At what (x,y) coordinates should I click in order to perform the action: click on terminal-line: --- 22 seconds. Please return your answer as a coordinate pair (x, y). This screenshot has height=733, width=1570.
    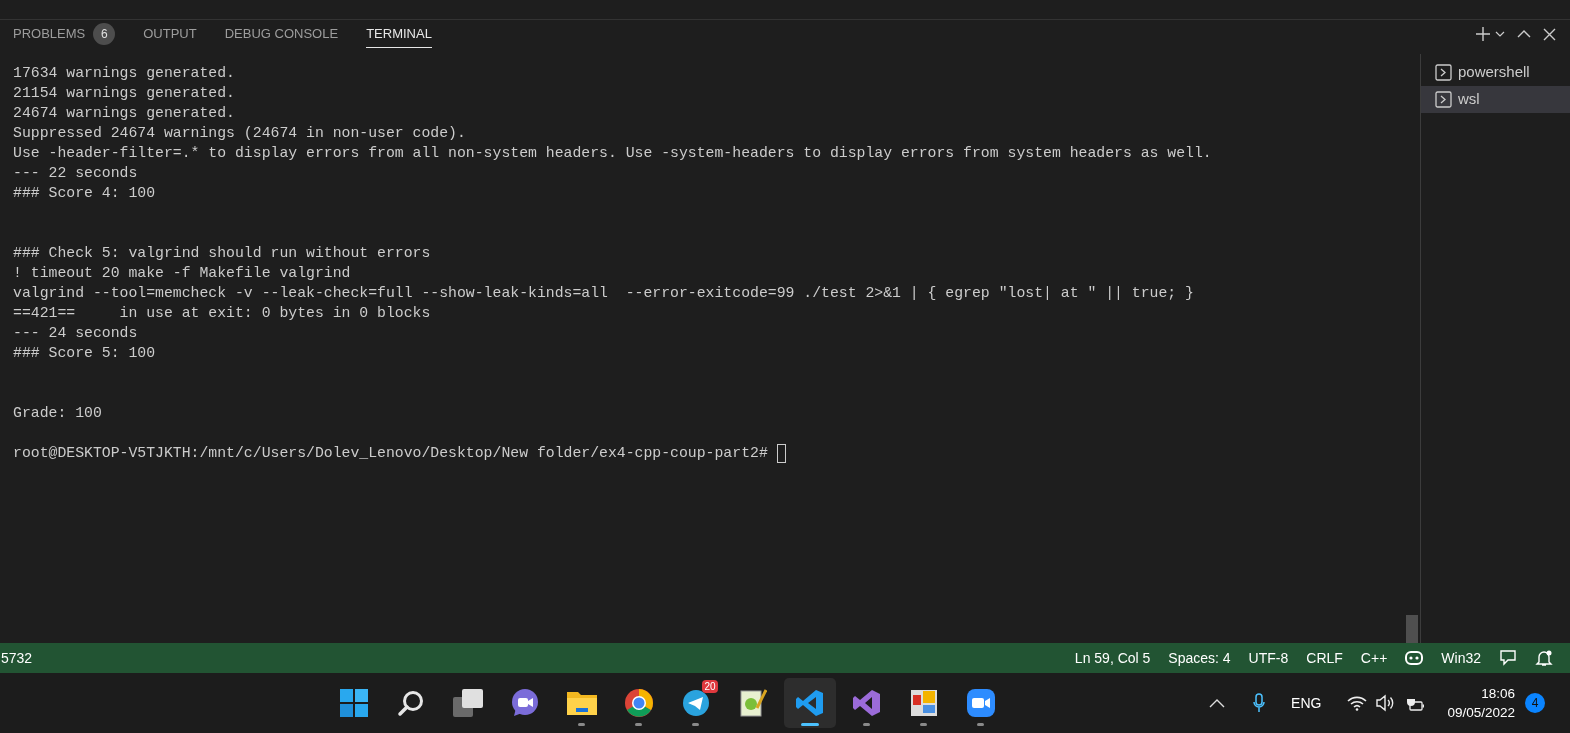
    Looking at the image, I should click on (75, 173).